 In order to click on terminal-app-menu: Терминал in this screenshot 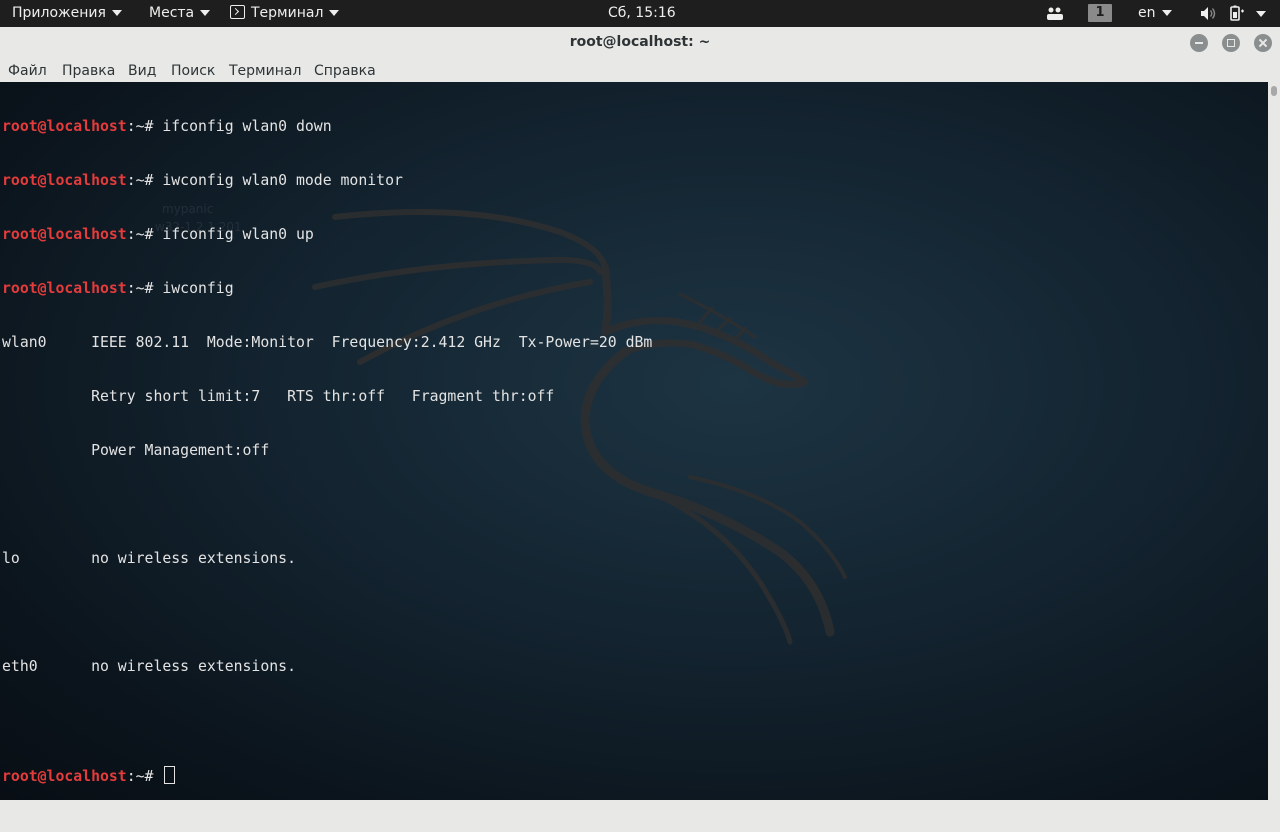, I will do `click(285, 13)`.